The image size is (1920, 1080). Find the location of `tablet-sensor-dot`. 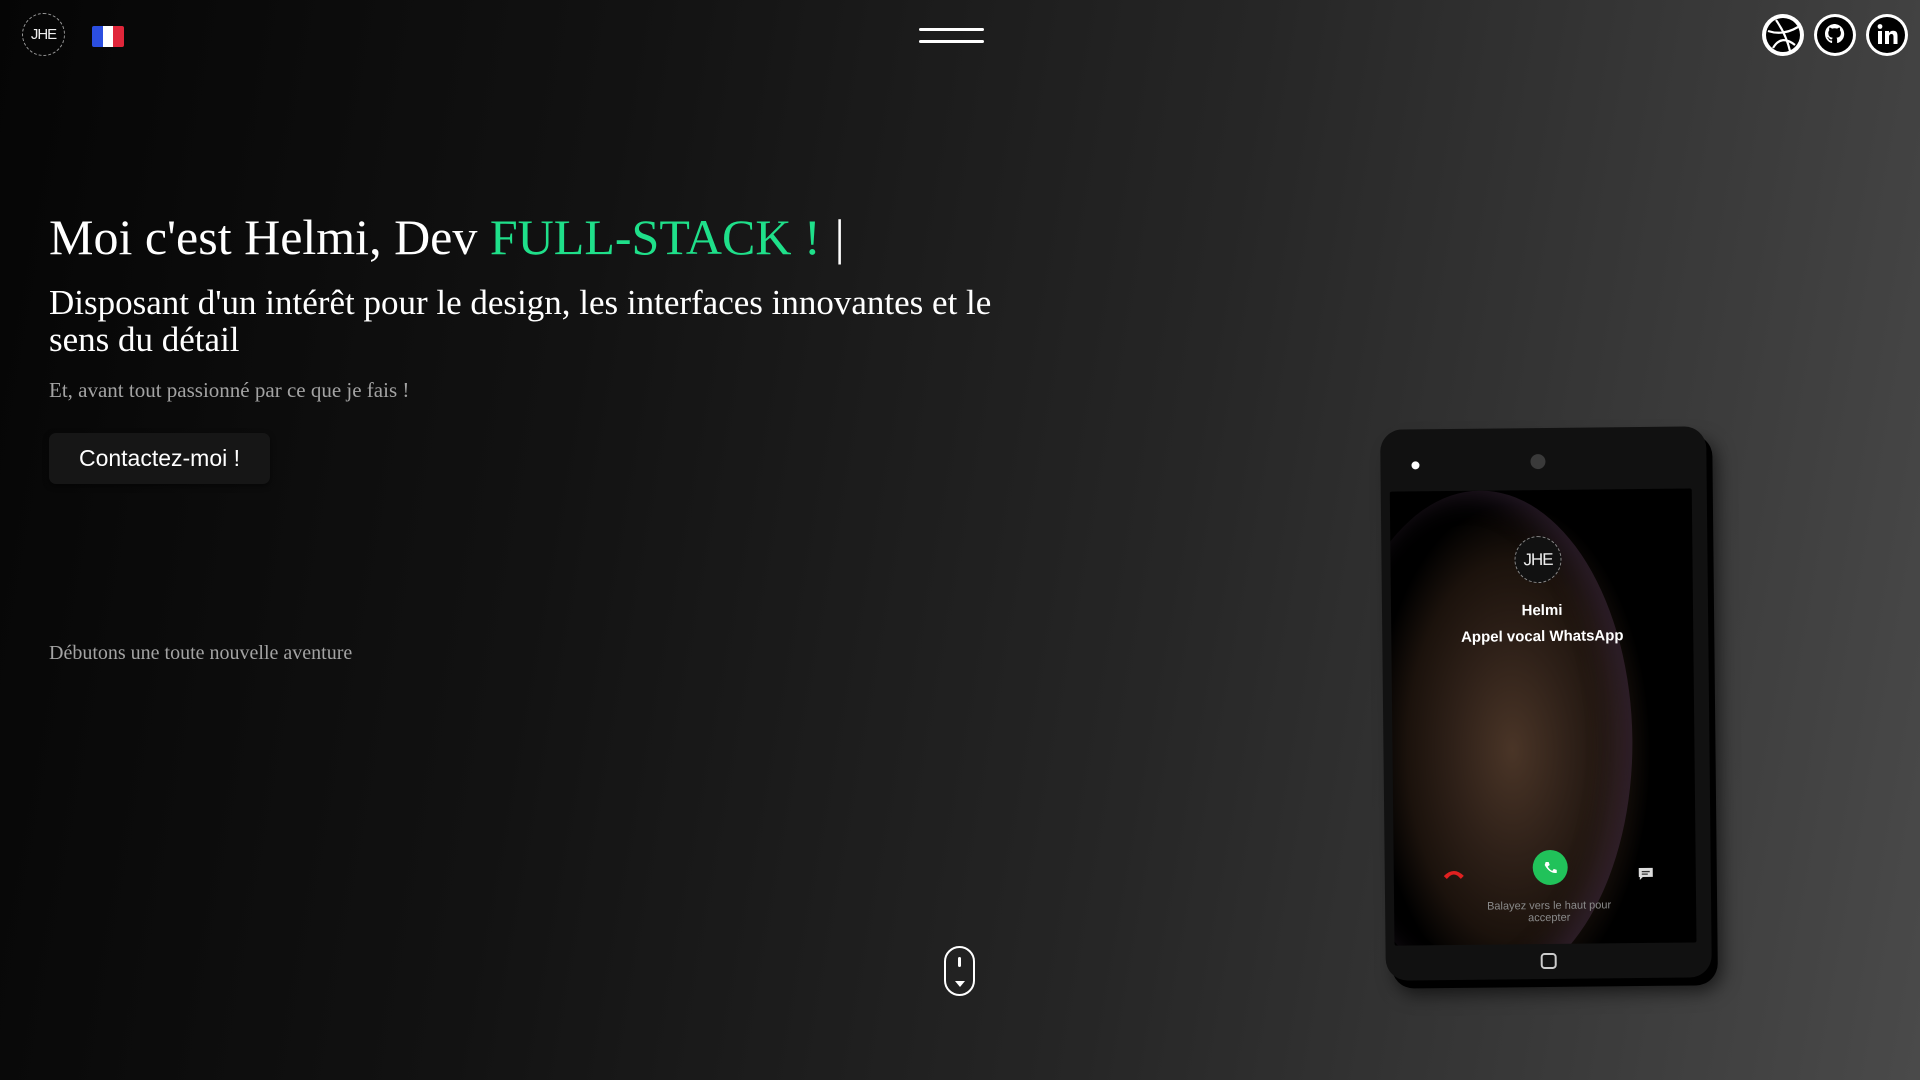

tablet-sensor-dot is located at coordinates (1415, 465).